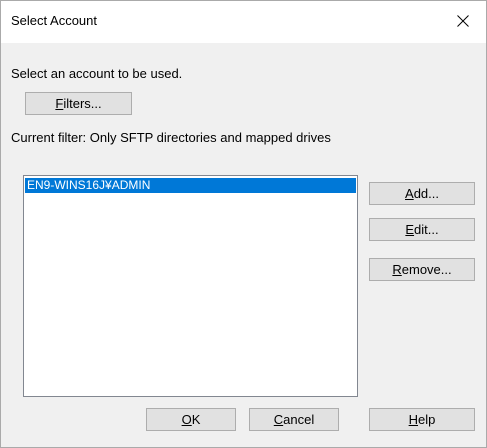  What do you see at coordinates (243, 22) in the screenshot?
I see `title-bar: Select Account` at bounding box center [243, 22].